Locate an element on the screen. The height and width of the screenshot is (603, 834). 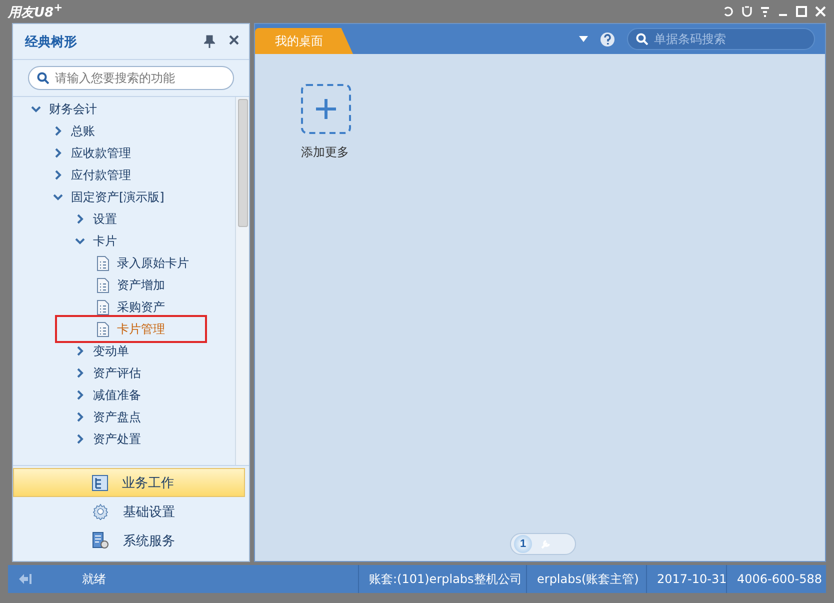
add-label: 添加更多 is located at coordinates (325, 152).